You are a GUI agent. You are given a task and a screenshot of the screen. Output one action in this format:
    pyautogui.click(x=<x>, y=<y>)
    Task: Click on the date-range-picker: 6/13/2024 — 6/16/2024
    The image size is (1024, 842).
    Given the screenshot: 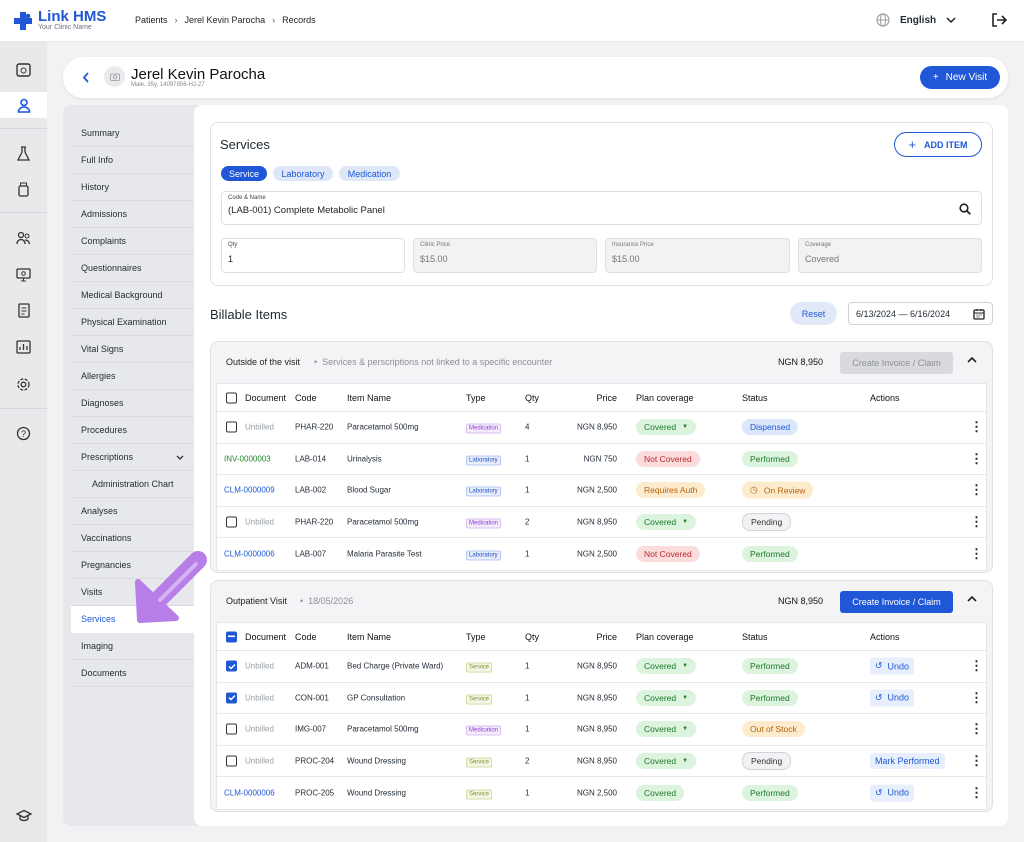 What is the action you would take?
    pyautogui.click(x=920, y=313)
    